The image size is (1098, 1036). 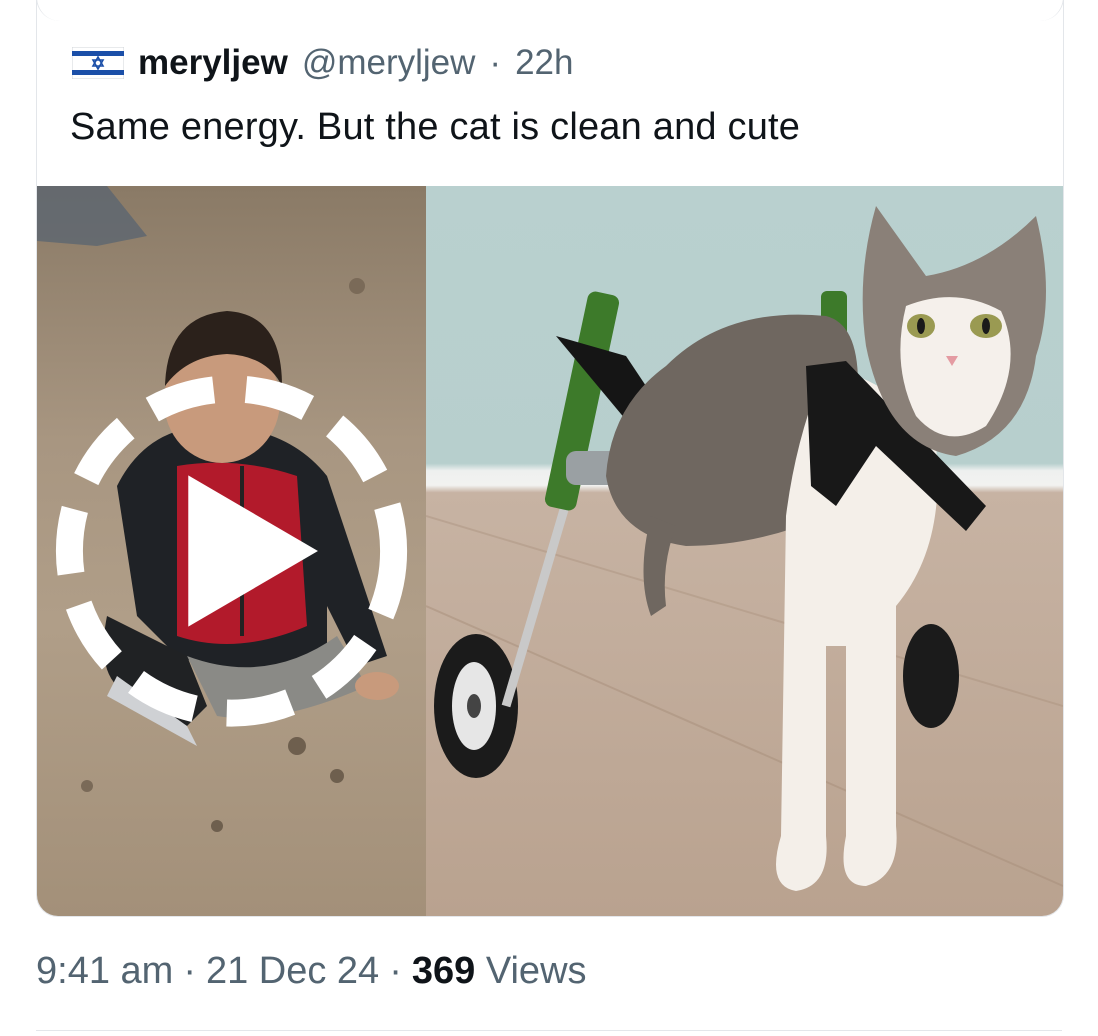 I want to click on views-count: 369, so click(x=443, y=971).